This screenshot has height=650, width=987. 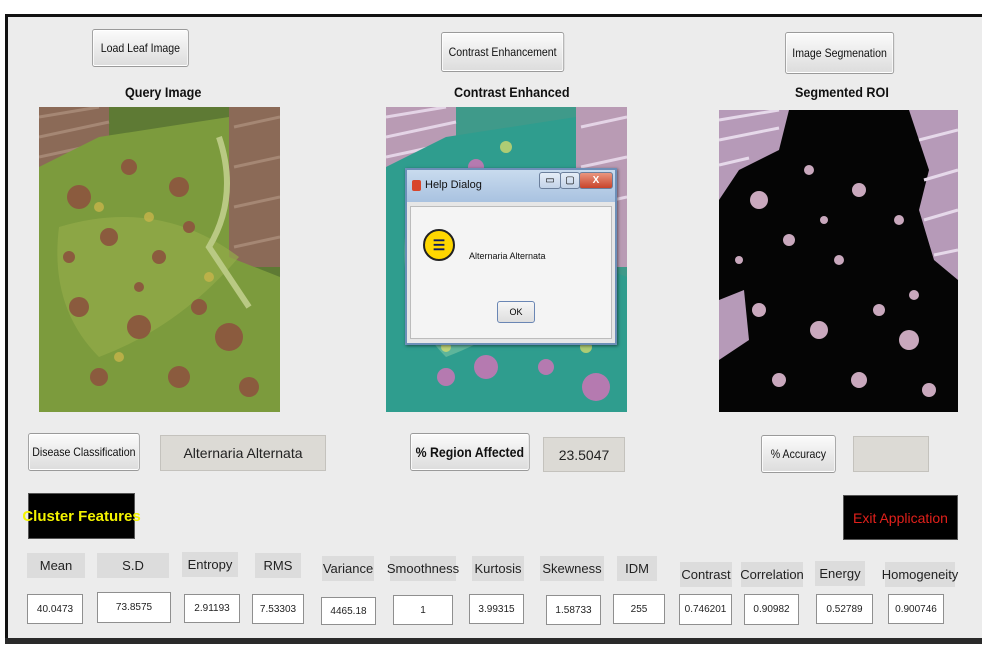 I want to click on feature-value-contrast: 0.746201, so click(x=705, y=609).